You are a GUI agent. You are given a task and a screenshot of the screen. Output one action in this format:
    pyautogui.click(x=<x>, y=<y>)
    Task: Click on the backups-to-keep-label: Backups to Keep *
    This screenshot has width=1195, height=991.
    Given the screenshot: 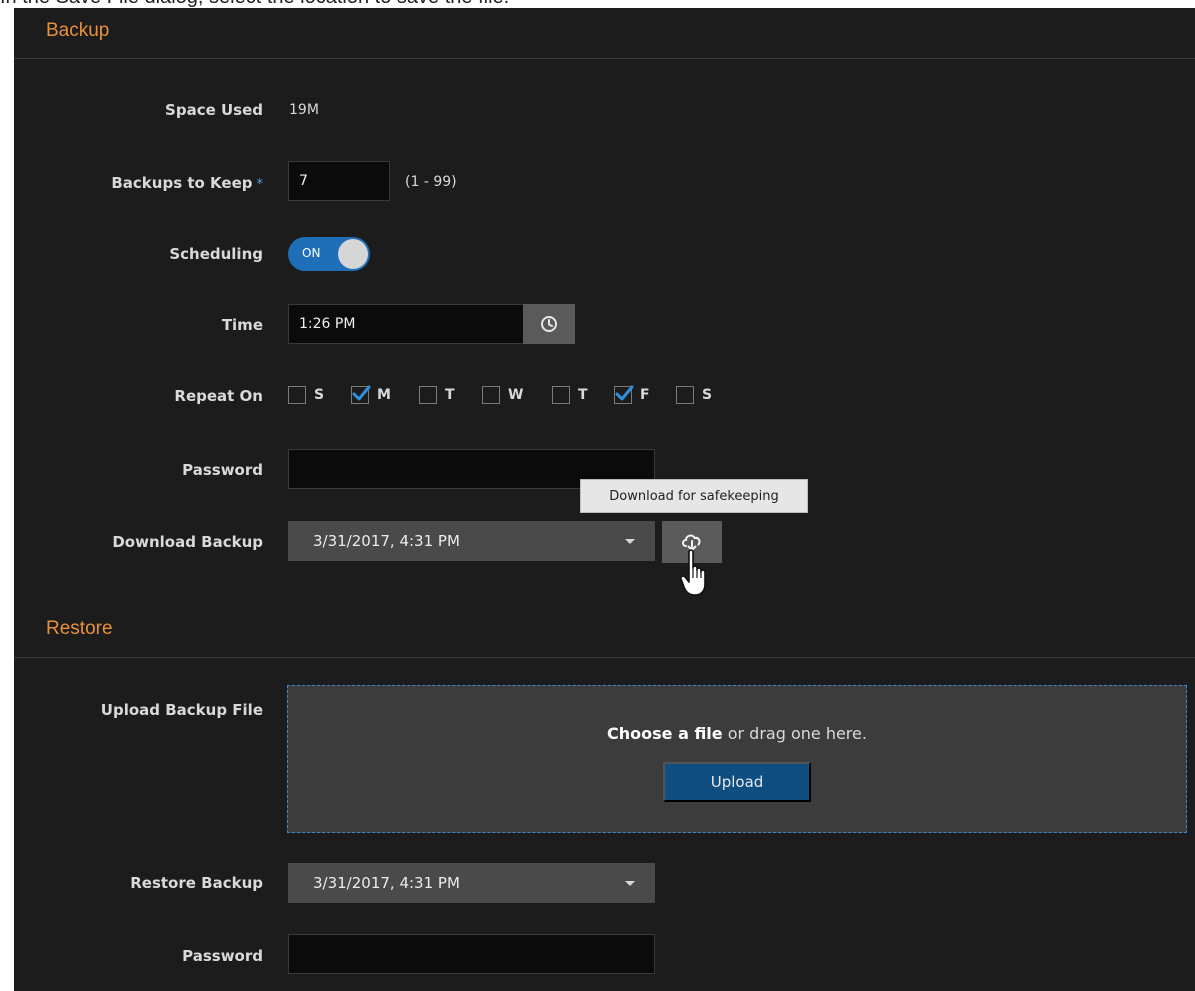 What is the action you would take?
    pyautogui.click(x=187, y=183)
    